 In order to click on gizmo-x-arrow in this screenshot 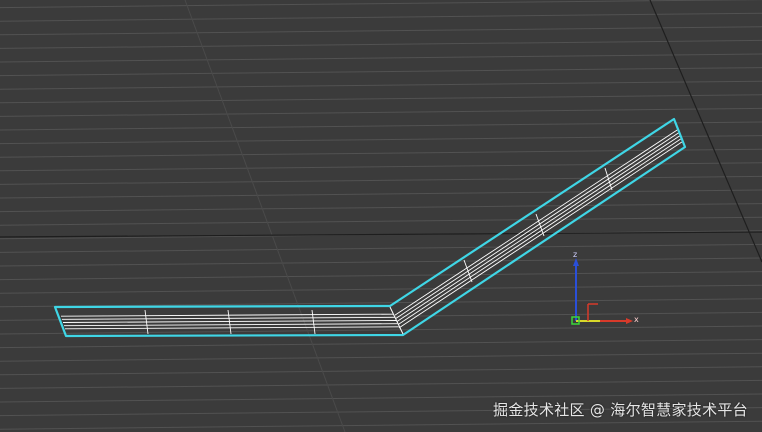, I will do `click(629, 321)`.